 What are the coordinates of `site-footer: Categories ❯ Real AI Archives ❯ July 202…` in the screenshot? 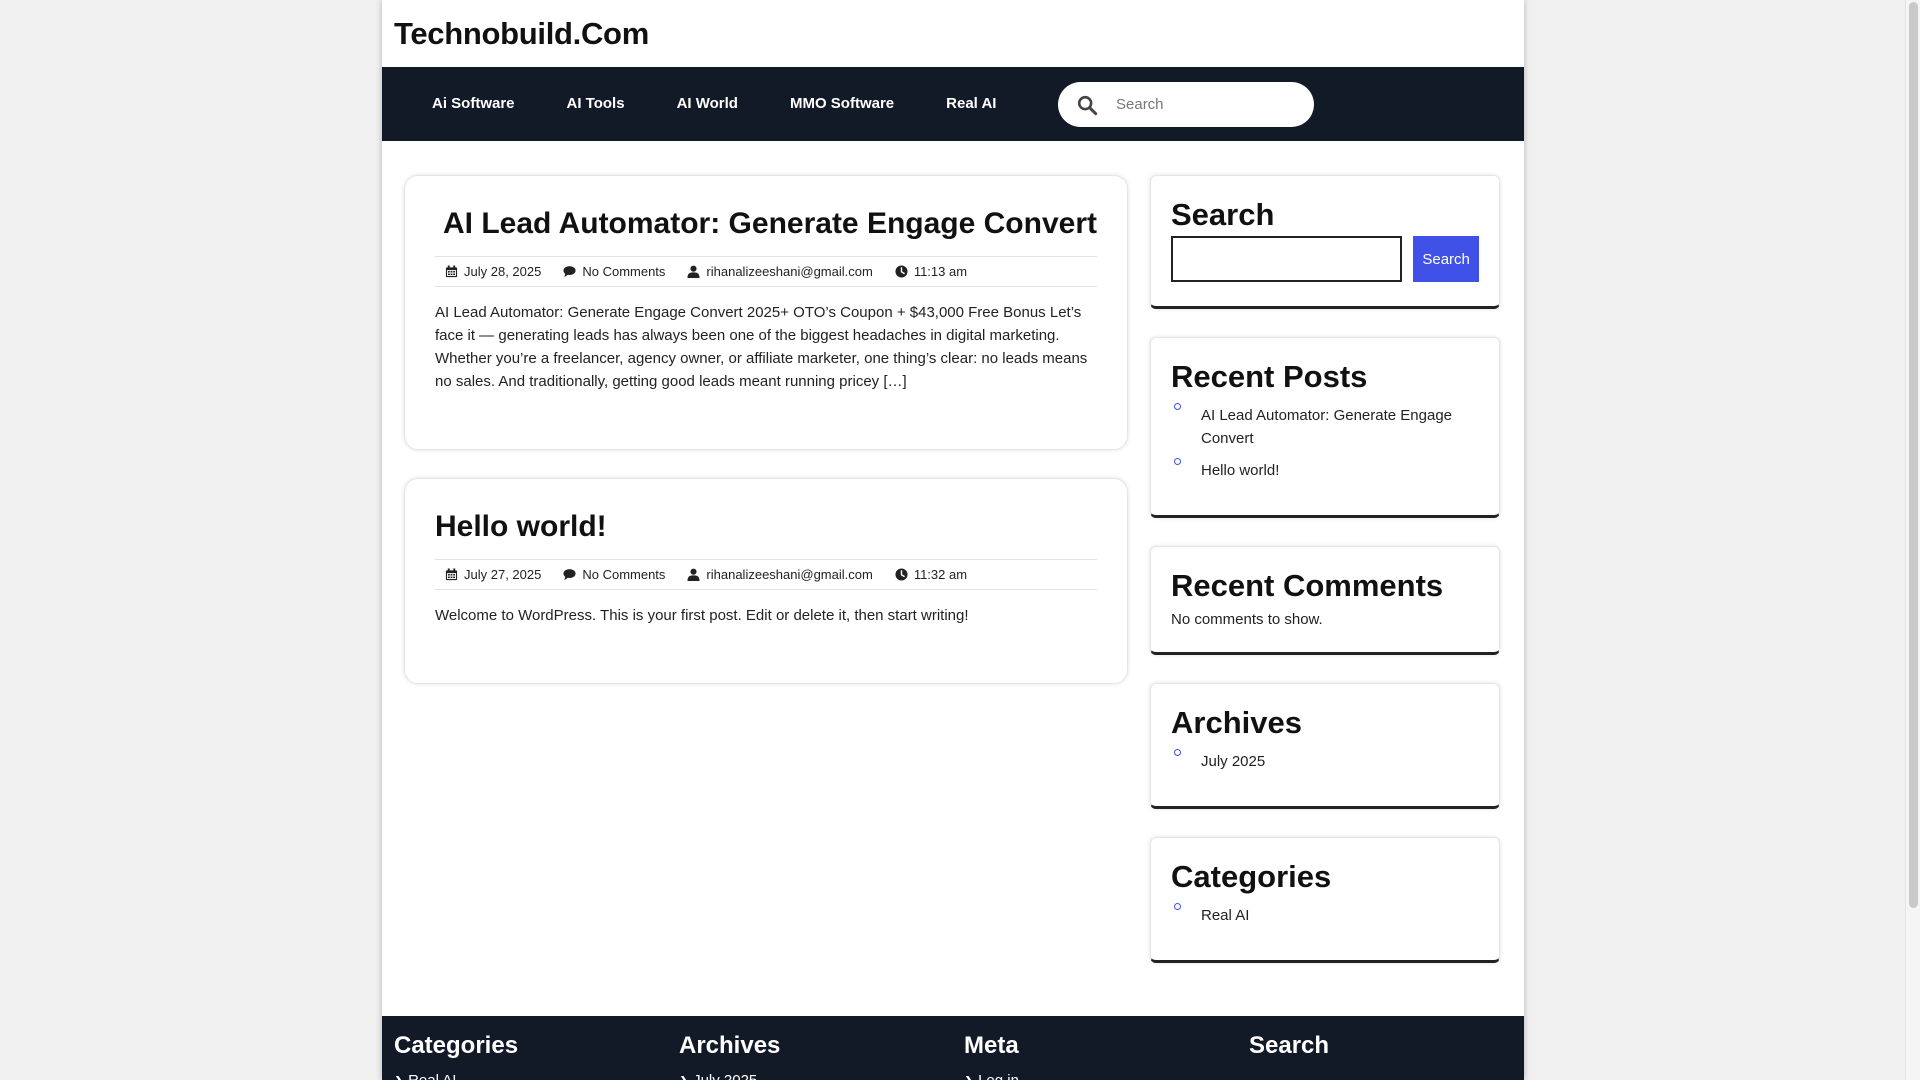 It's located at (953, 1048).